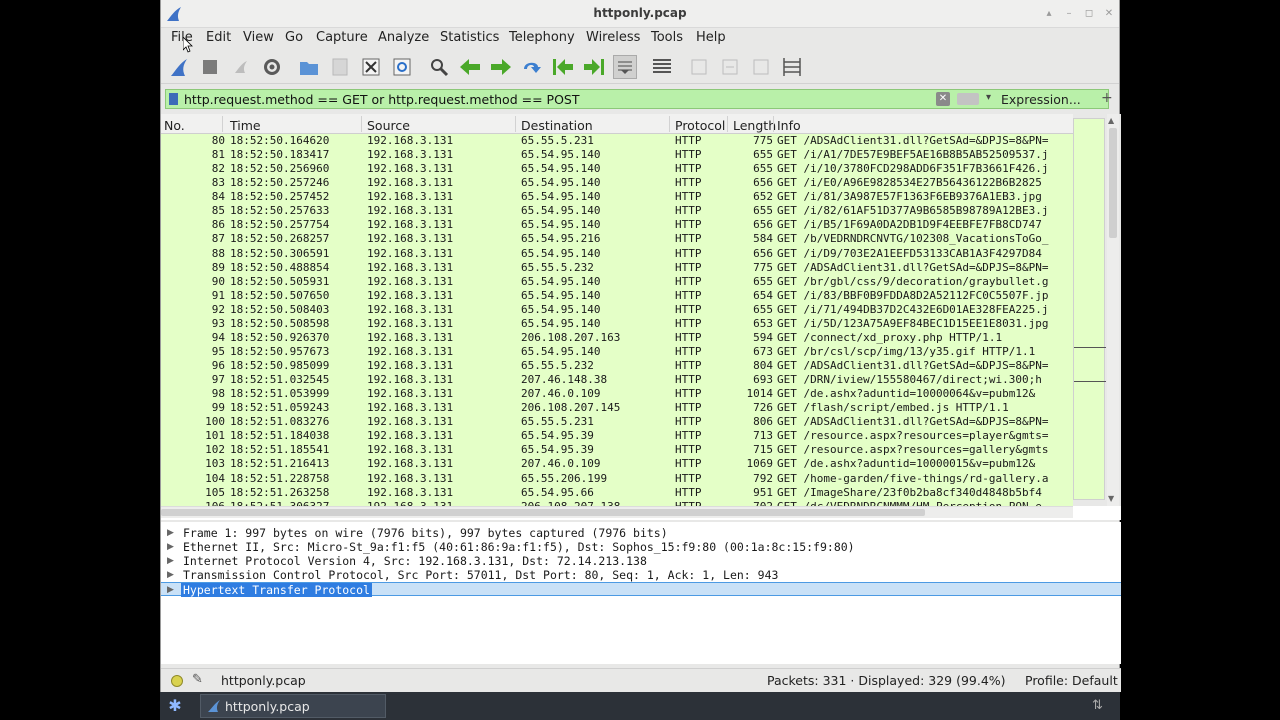 The width and height of the screenshot is (1280, 720). What do you see at coordinates (469, 37) in the screenshot?
I see `menu-statistics: Statistics` at bounding box center [469, 37].